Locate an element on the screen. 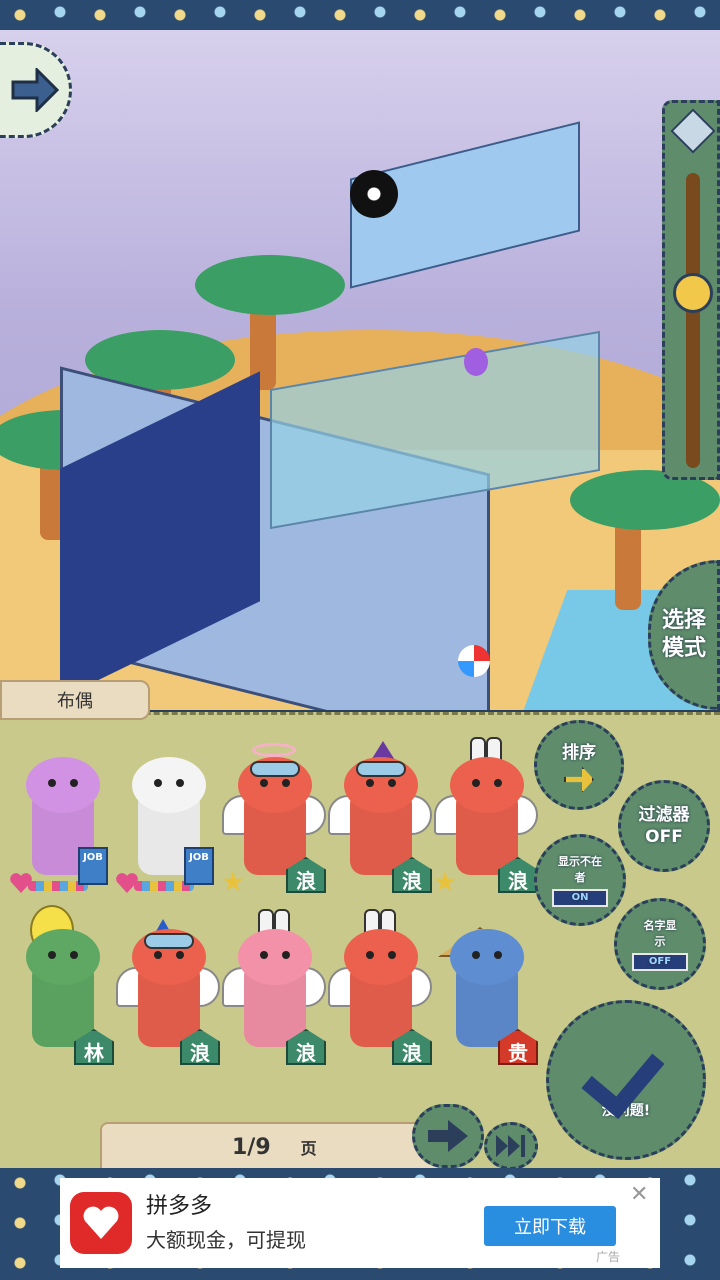 The height and width of the screenshot is (1280, 720). zoom-track is located at coordinates (693, 320).